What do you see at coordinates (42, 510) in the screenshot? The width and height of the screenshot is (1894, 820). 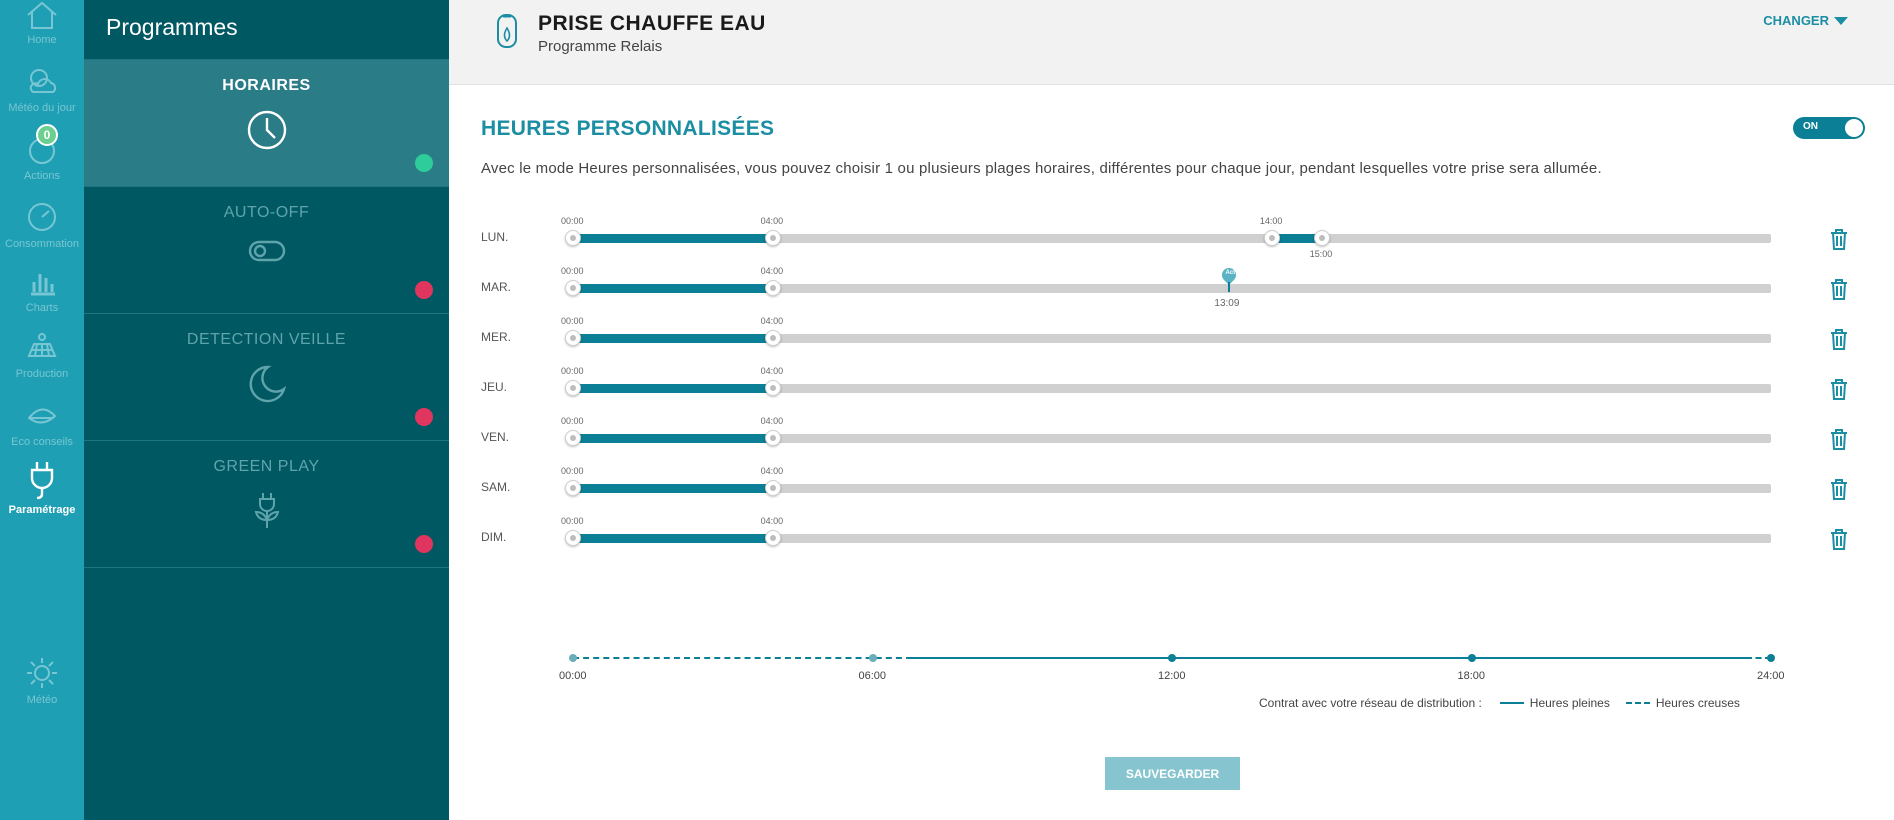 I see `rail-label: Paramétrage` at bounding box center [42, 510].